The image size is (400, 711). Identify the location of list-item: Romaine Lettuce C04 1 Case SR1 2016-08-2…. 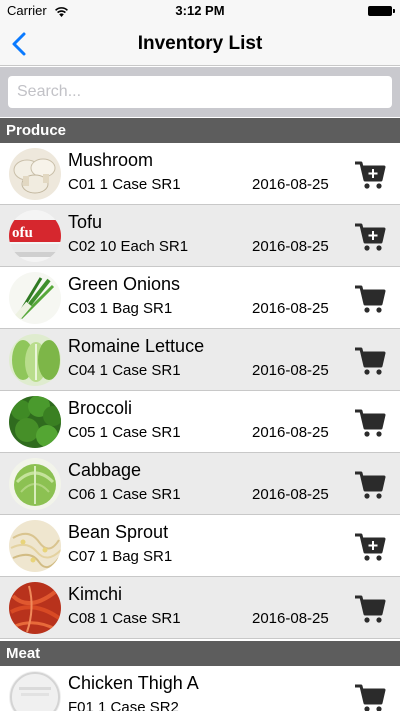
(200, 360).